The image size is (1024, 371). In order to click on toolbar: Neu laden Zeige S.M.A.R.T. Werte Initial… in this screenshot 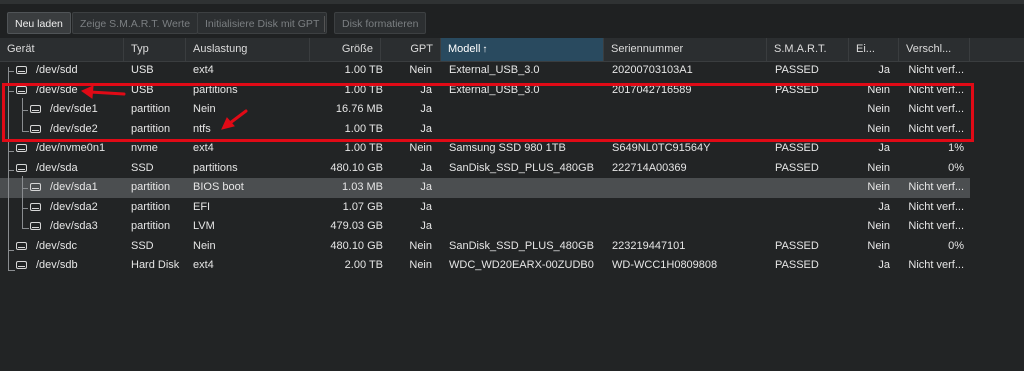, I will do `click(512, 21)`.